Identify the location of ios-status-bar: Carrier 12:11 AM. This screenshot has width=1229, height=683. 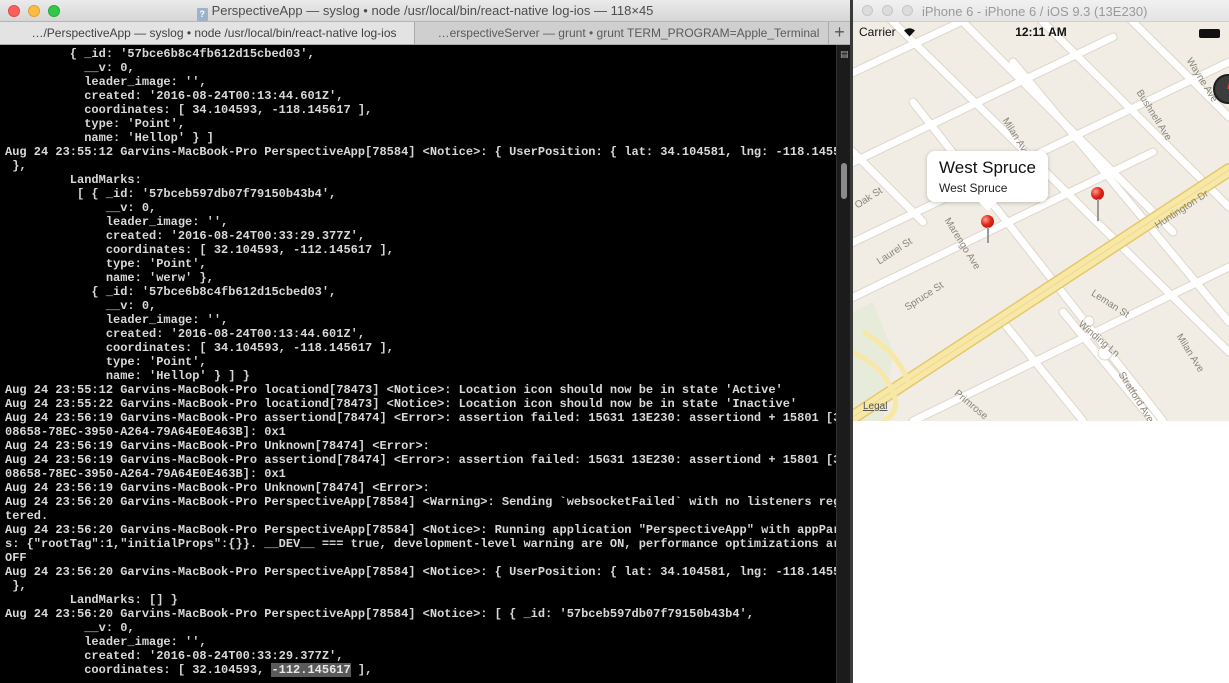
(1041, 32).